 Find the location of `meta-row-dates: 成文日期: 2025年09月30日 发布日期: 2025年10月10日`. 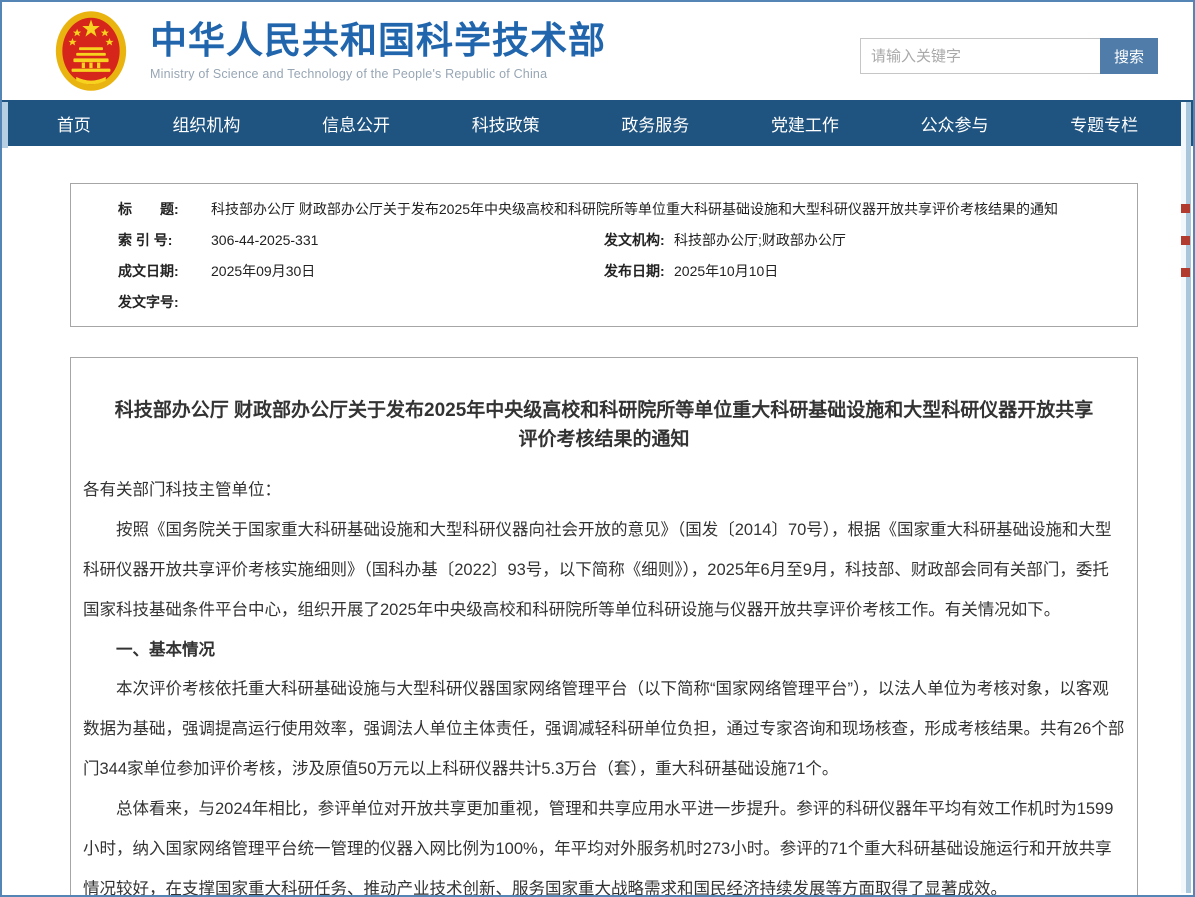

meta-row-dates: 成文日期: 2025年09月30日 发布日期: 2025年10月10日 is located at coordinates (604, 271).